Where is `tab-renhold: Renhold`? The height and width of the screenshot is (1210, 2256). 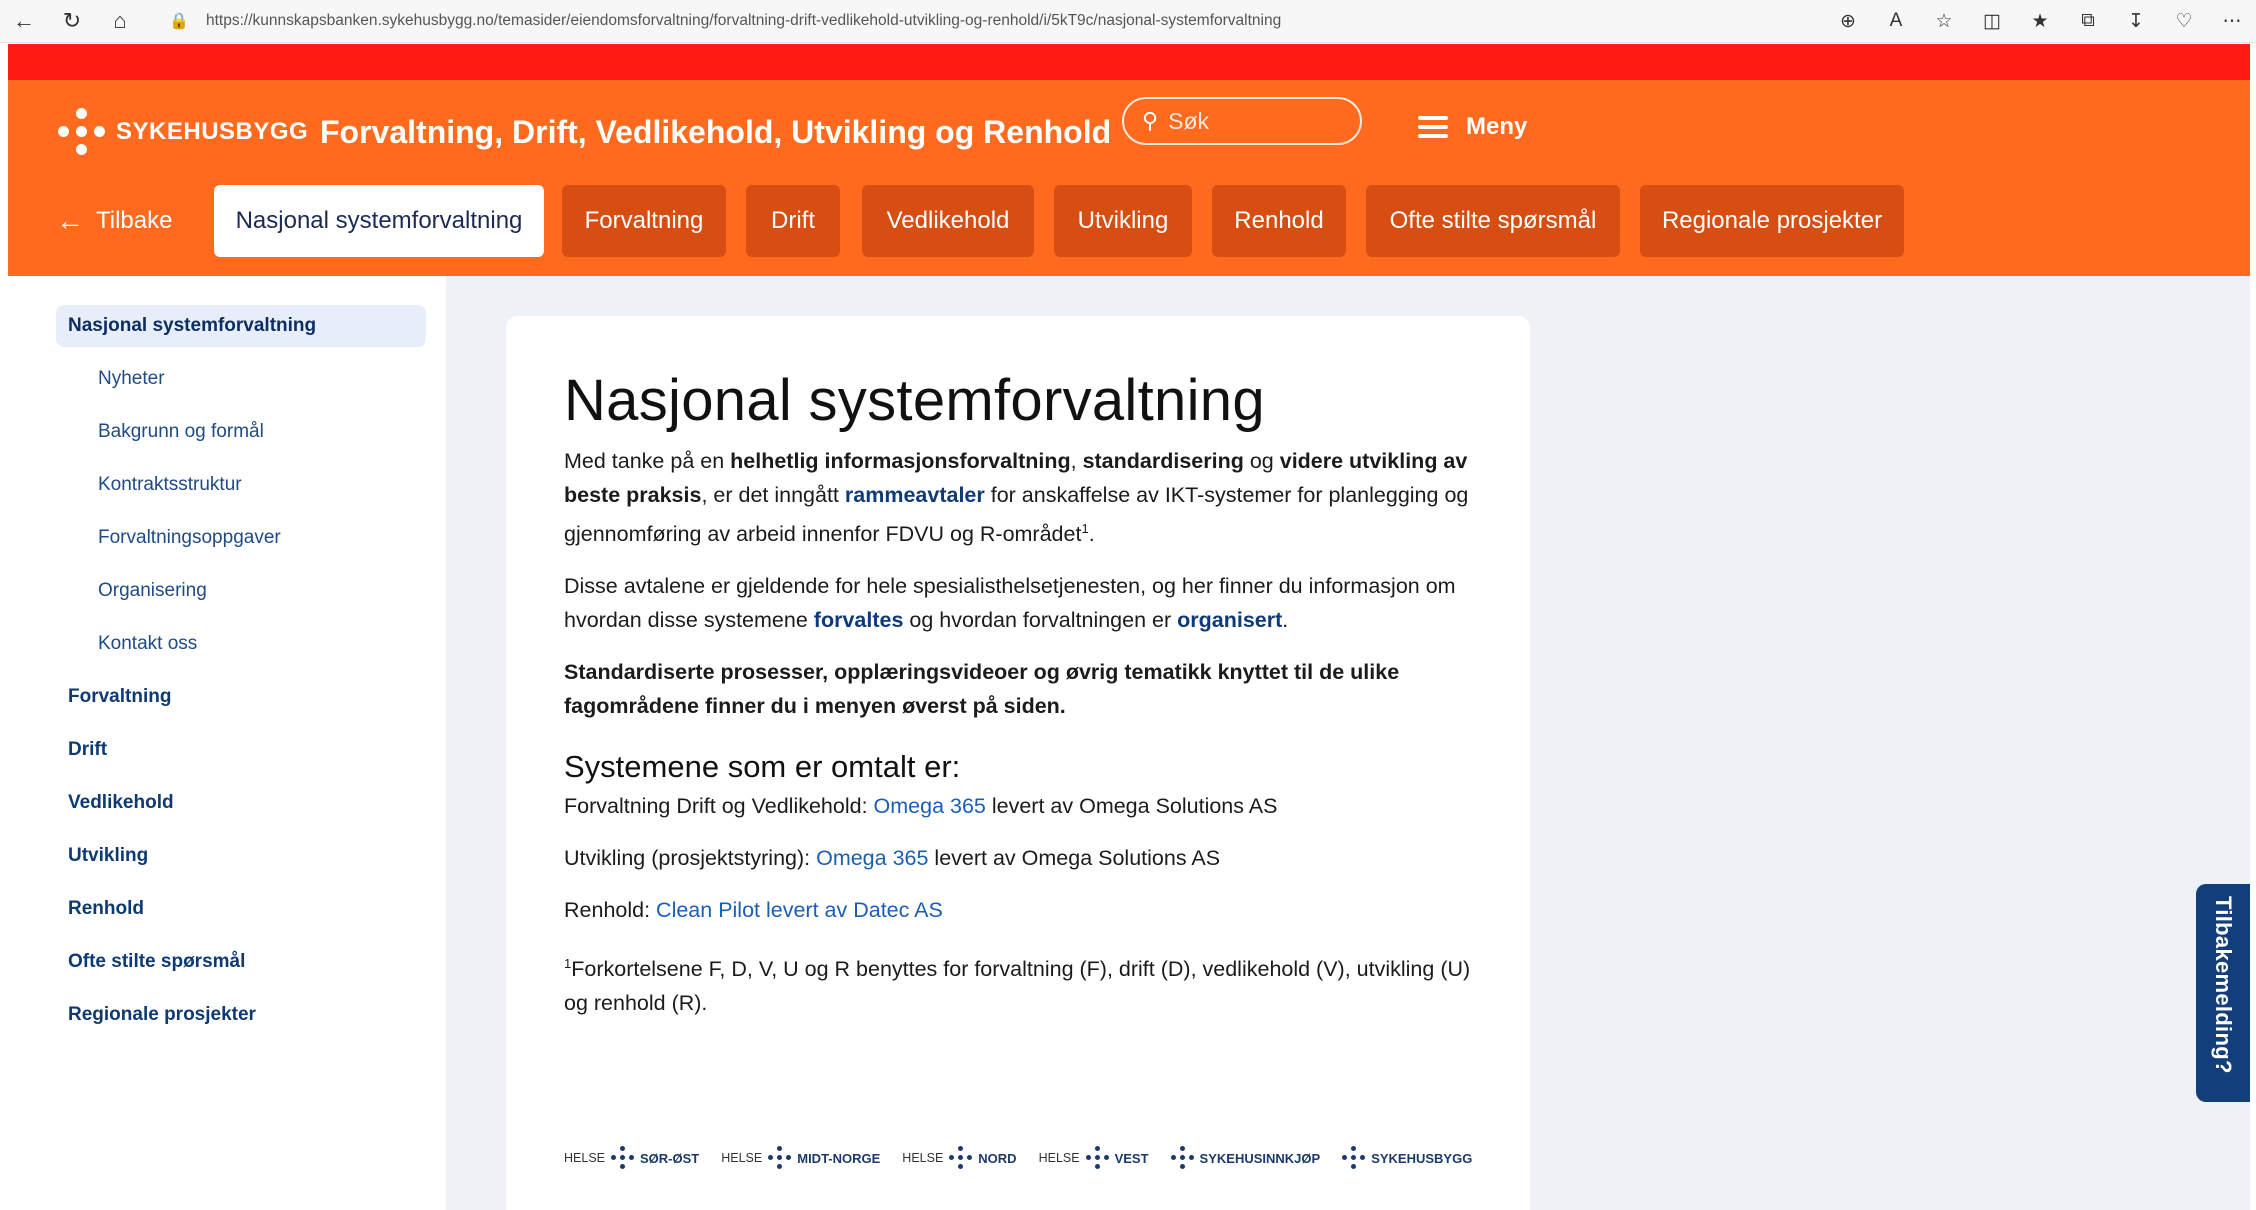
tab-renhold: Renhold is located at coordinates (1279, 221).